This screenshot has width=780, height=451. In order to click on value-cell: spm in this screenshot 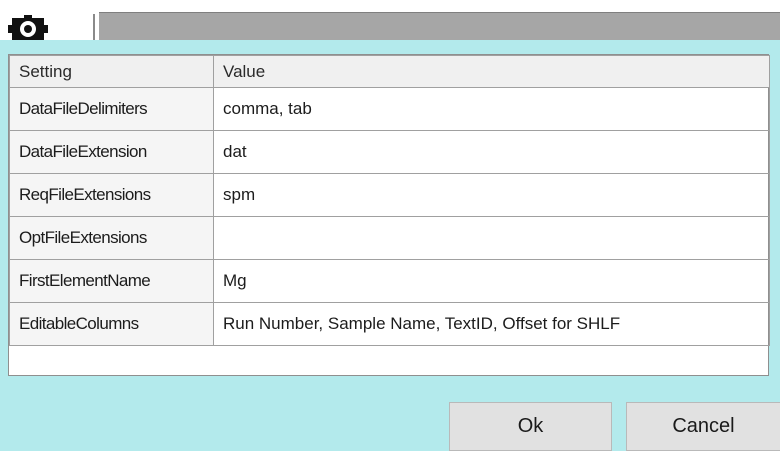, I will do `click(491, 195)`.